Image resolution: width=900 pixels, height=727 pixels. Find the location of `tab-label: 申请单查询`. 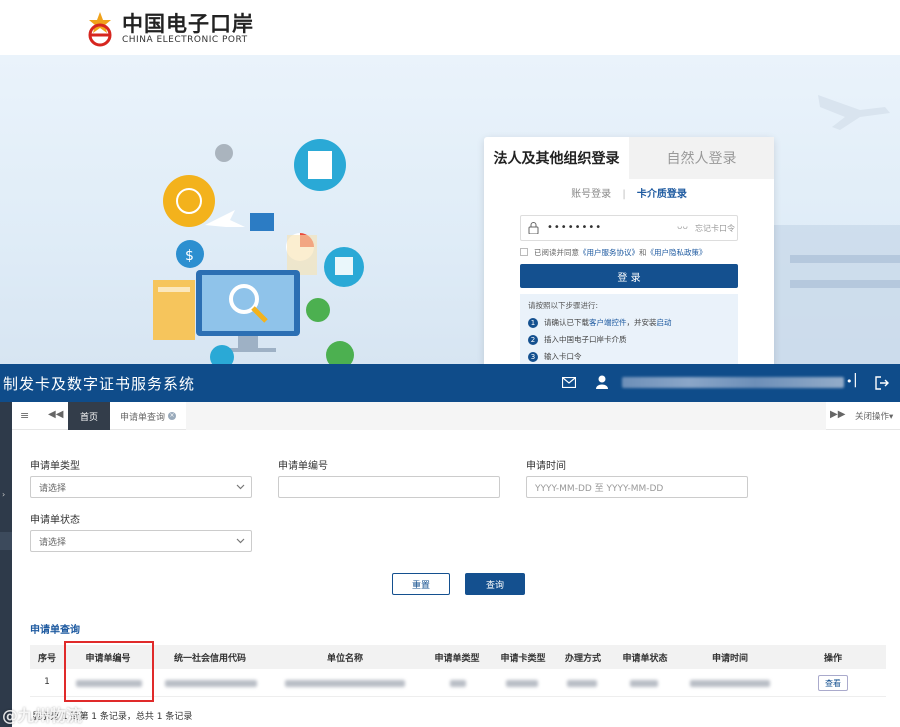

tab-label: 申请单查询 is located at coordinates (142, 417).